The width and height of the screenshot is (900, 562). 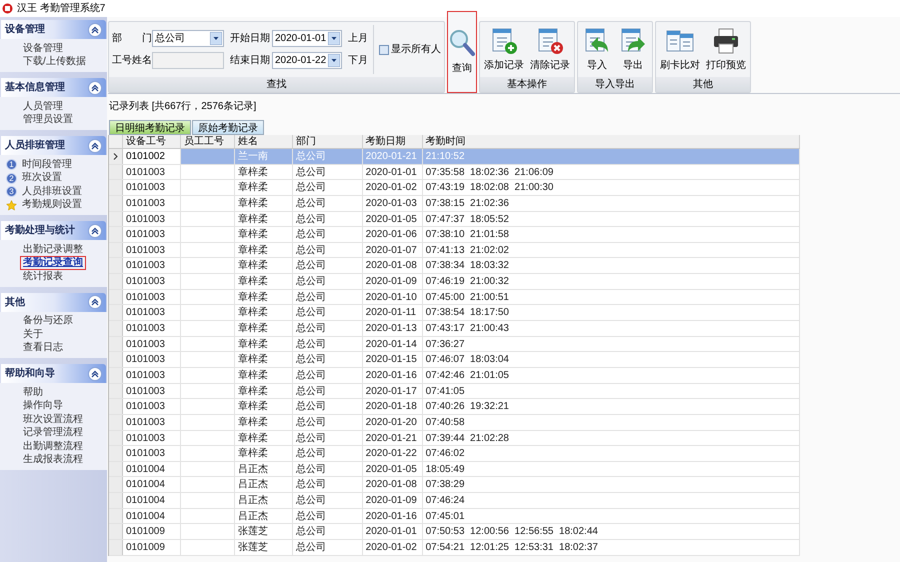 I want to click on sidebar-link: 生成报表流程, so click(x=53, y=460).